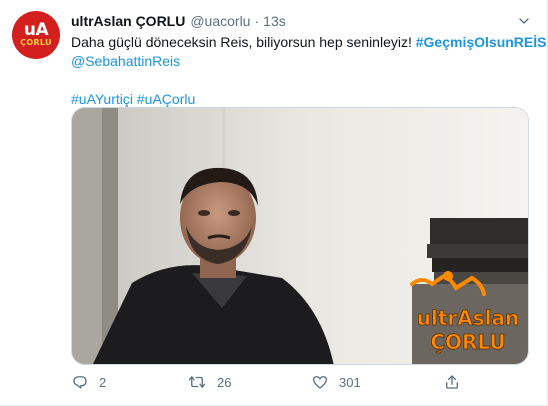 Image resolution: width=548 pixels, height=406 pixels. I want to click on avatar: uA ÇORLU, so click(36, 35).